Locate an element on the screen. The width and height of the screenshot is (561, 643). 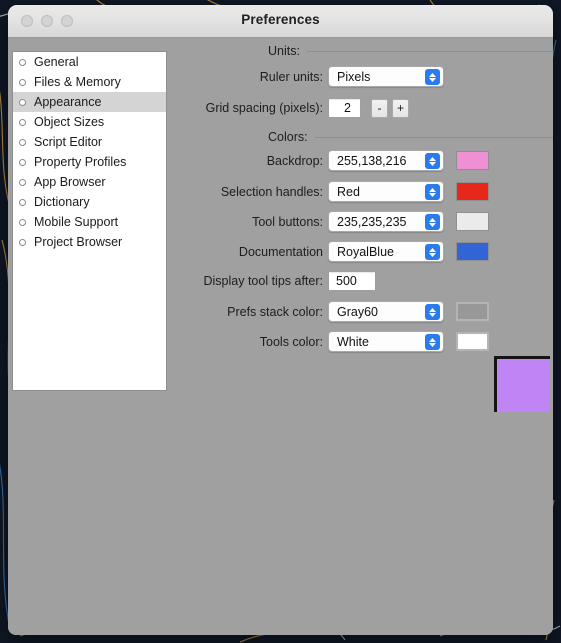
tools-color-label: Tools color: is located at coordinates (291, 341).